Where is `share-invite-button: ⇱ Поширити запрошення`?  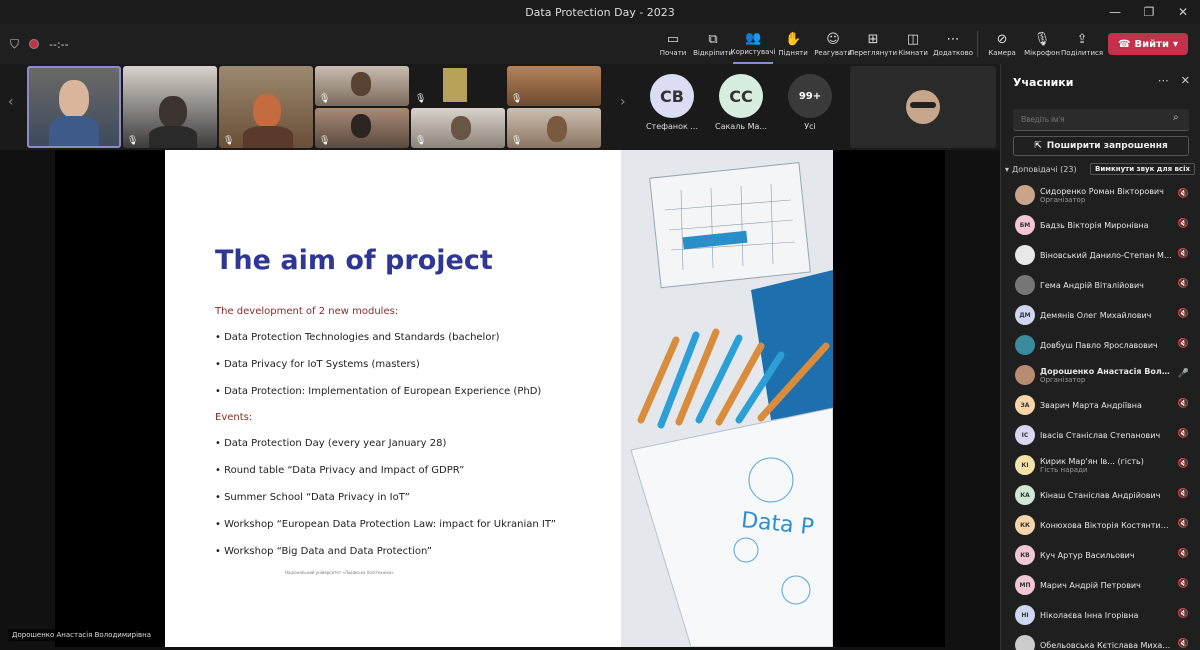 share-invite-button: ⇱ Поширити запрошення is located at coordinates (1101, 146).